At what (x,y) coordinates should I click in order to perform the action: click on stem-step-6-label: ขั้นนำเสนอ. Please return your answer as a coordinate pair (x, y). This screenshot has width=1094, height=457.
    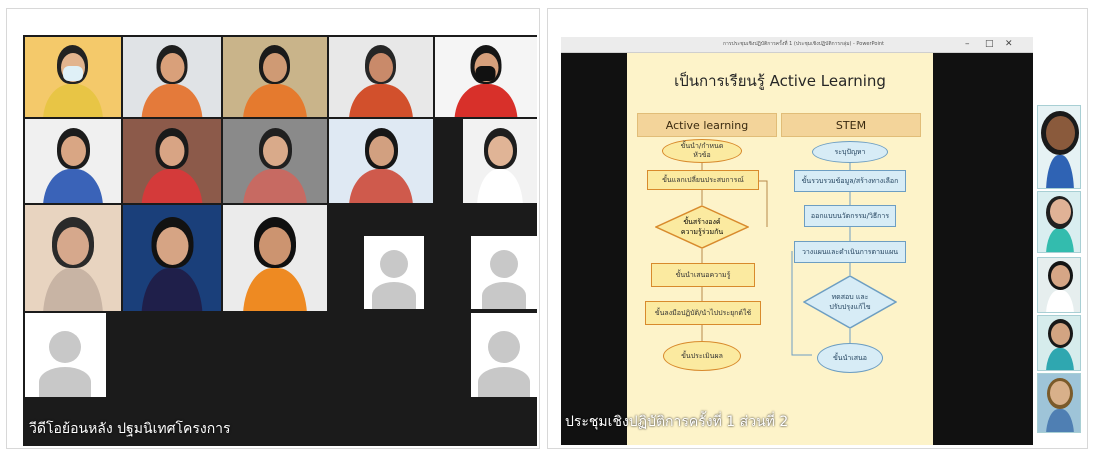
    Looking at the image, I should click on (850, 357).